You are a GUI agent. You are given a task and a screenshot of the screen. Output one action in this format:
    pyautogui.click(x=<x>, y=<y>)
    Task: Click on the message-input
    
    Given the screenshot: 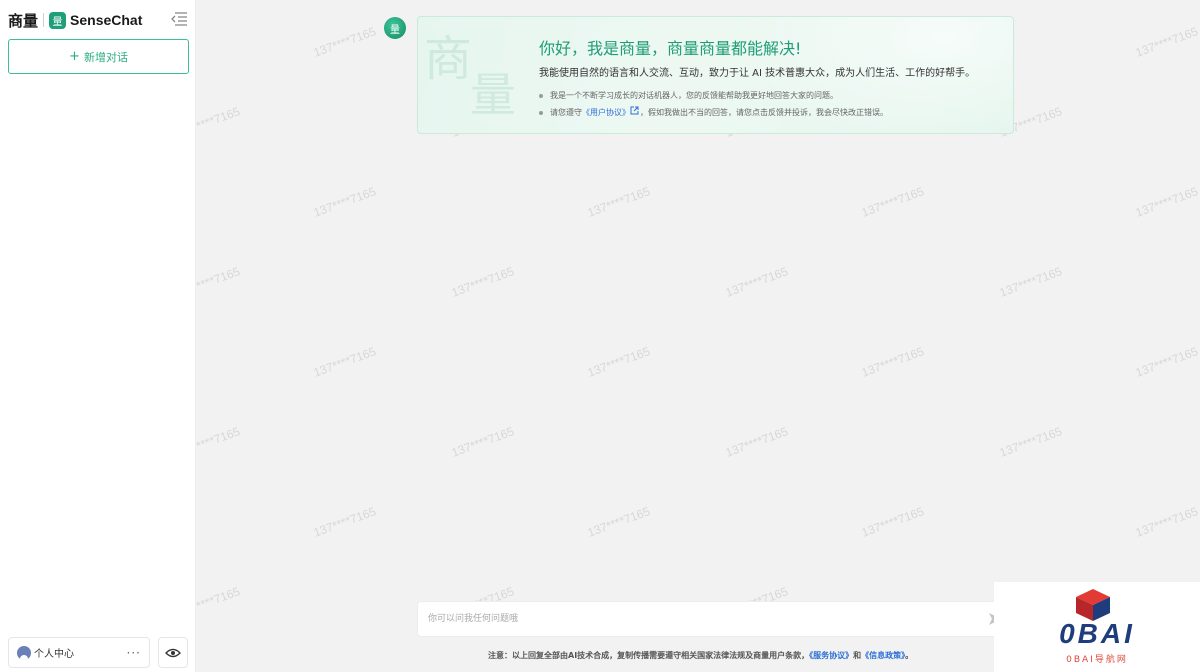 What is the action you would take?
    pyautogui.click(x=715, y=619)
    